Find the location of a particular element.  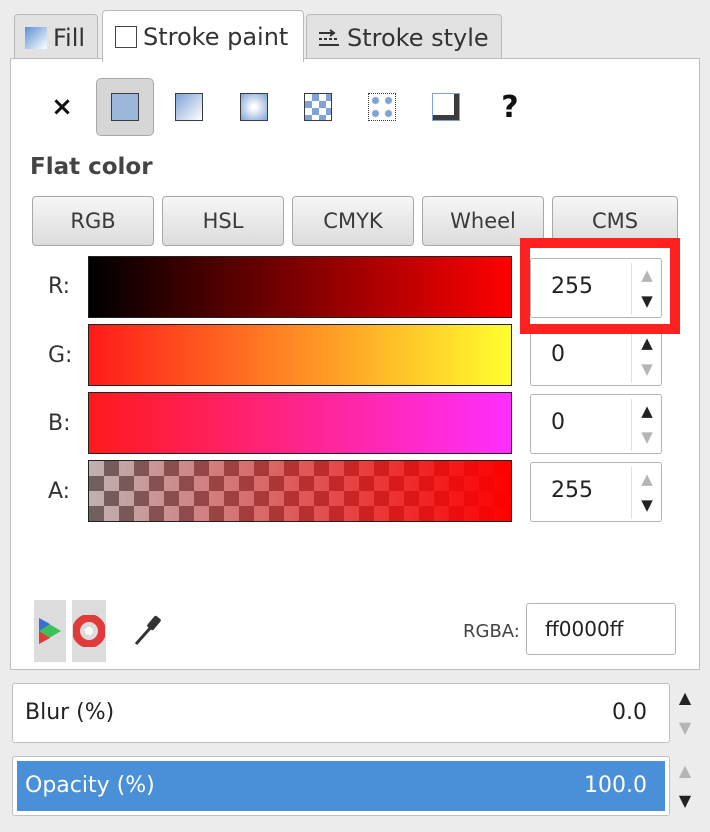

green-slider is located at coordinates (300, 355).